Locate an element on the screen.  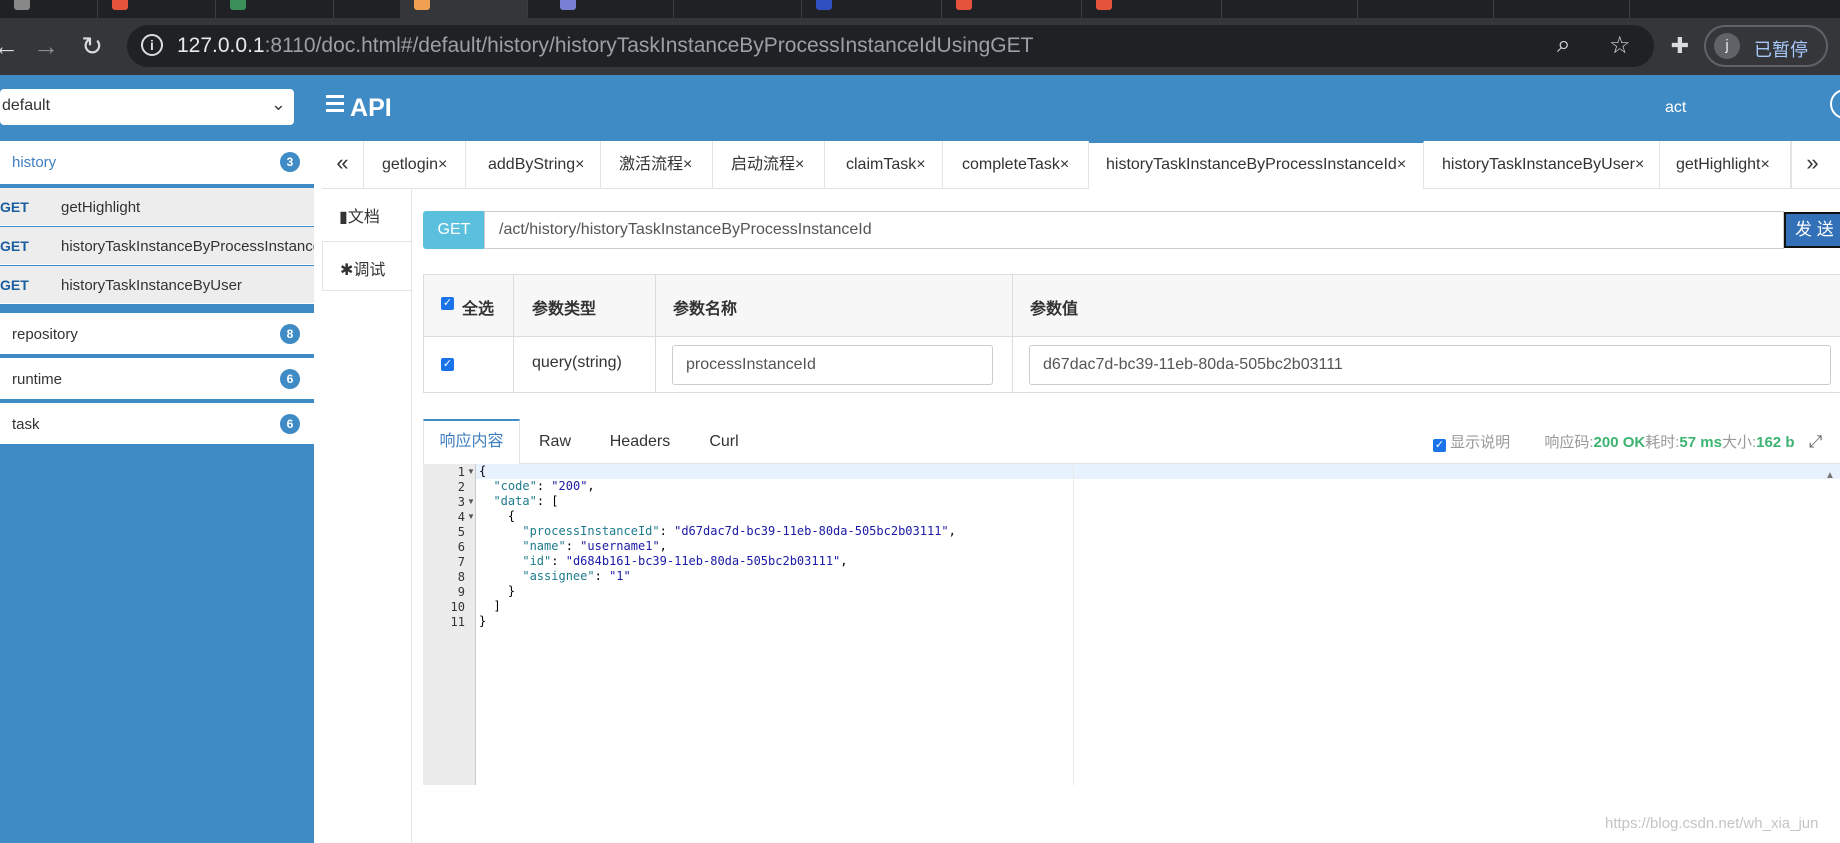
column-header: 参数值 is located at coordinates (1054, 309).